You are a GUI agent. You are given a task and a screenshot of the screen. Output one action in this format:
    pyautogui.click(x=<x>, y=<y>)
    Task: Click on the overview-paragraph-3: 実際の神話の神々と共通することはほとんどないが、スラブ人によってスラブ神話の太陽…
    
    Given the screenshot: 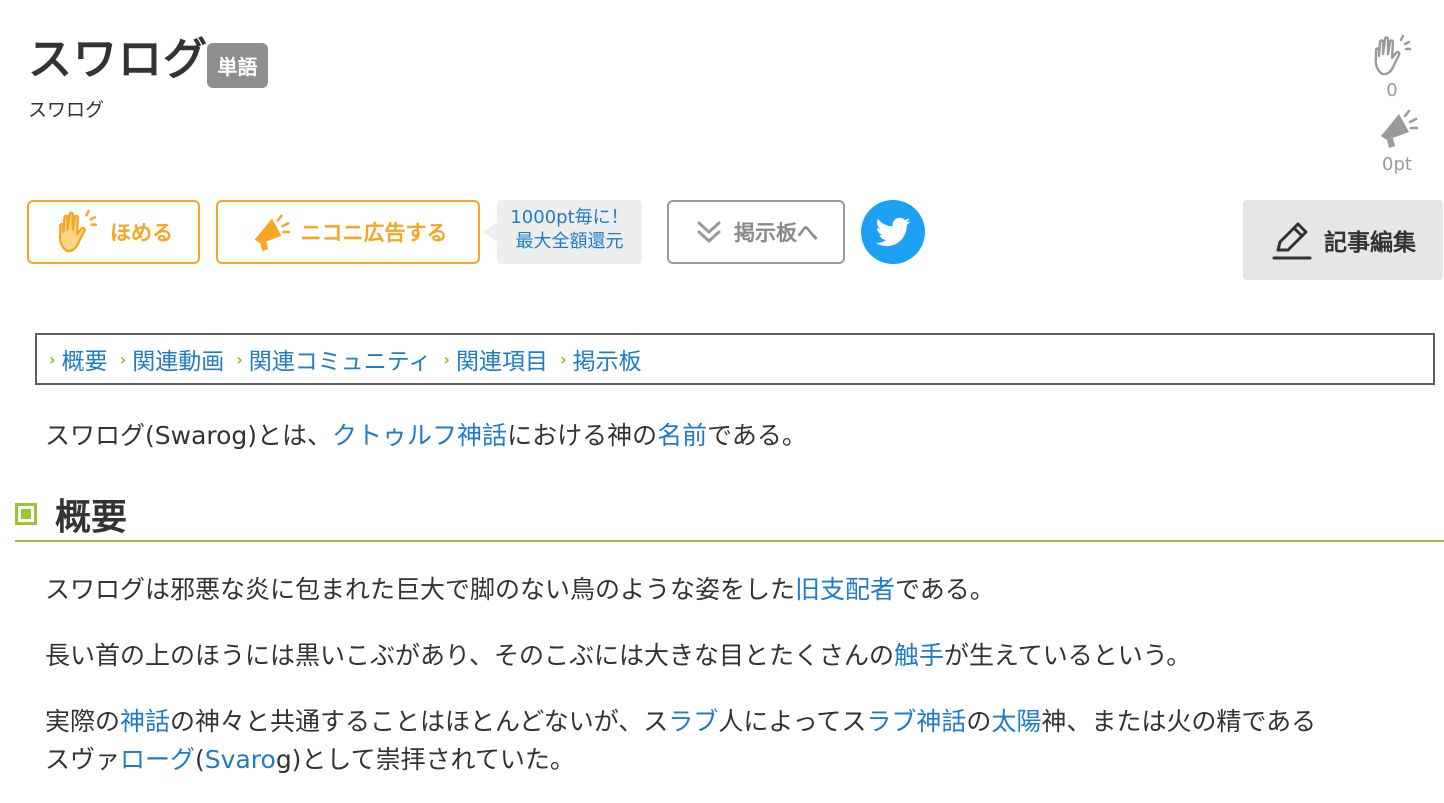 What is the action you would take?
    pyautogui.click(x=680, y=741)
    